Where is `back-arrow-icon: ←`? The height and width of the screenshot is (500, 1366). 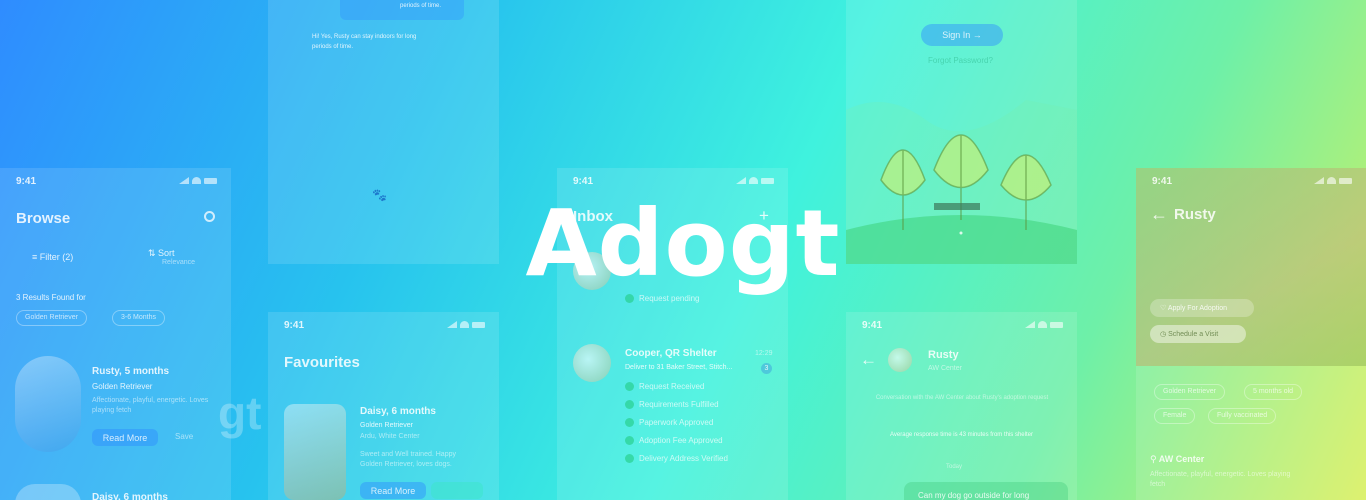 back-arrow-icon: ← is located at coordinates (868, 360).